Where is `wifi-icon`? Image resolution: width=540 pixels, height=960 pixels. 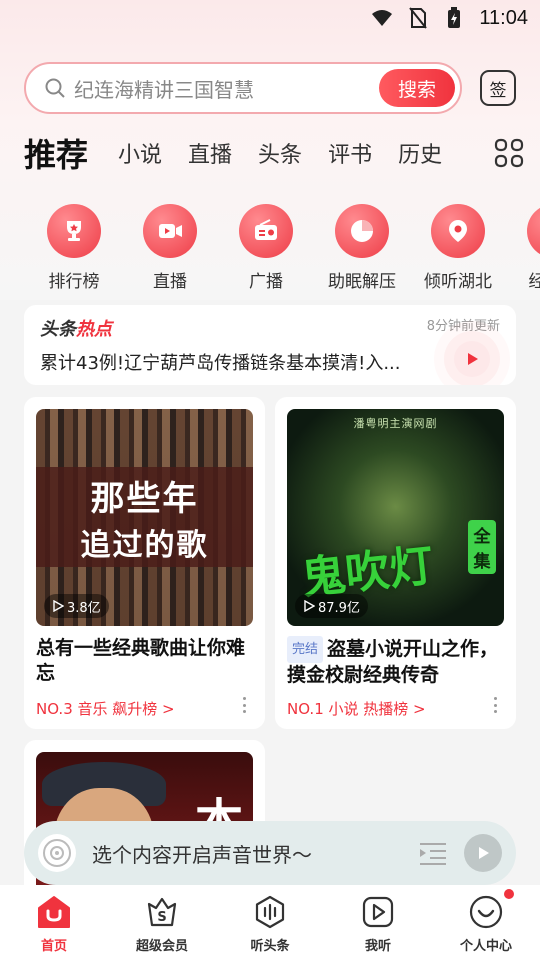
wifi-icon is located at coordinates (382, 18).